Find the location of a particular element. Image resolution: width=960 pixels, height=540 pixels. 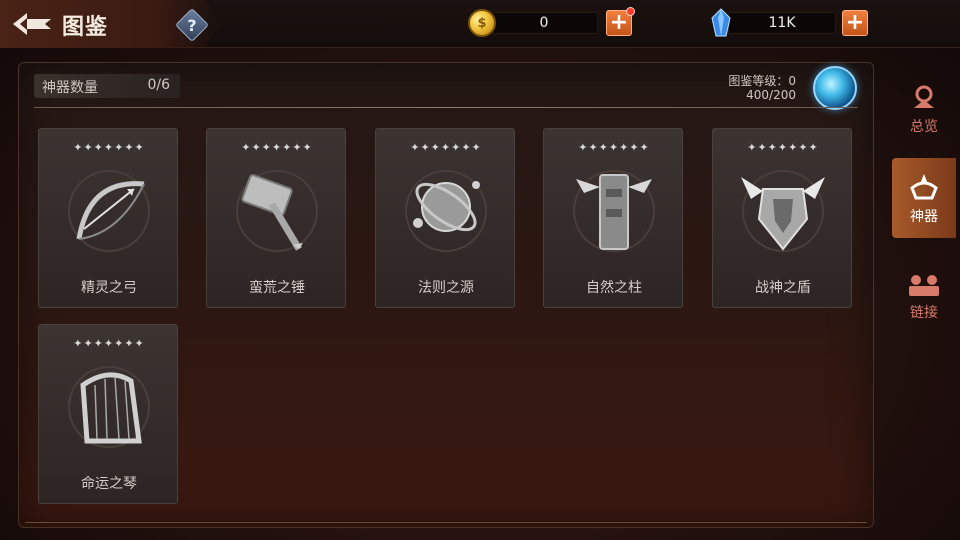

page-title: 图鉴 is located at coordinates (85, 27).